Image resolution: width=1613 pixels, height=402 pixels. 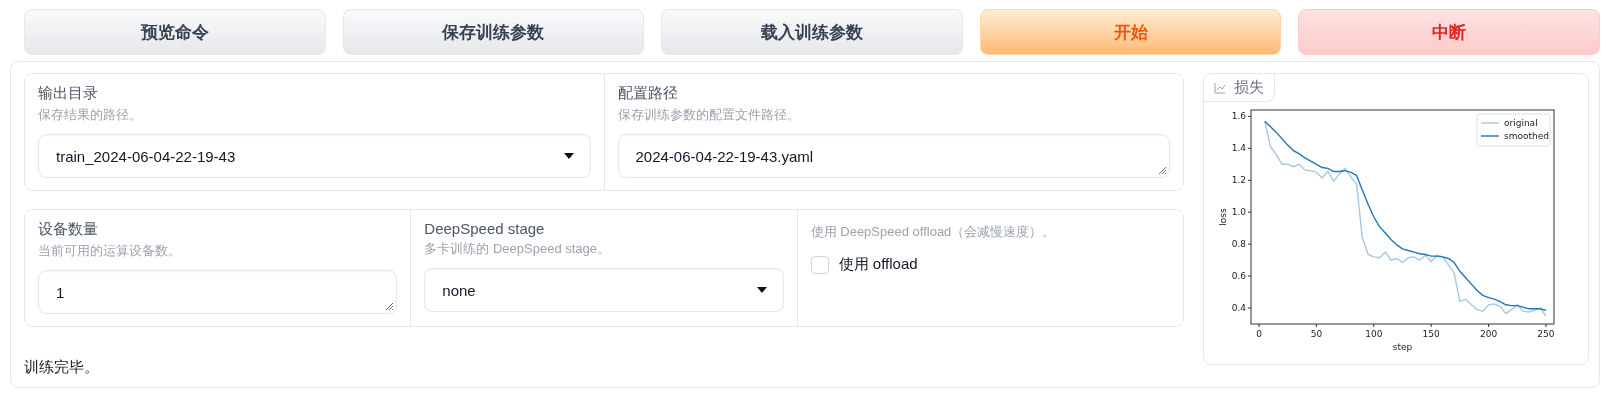 What do you see at coordinates (493, 32) in the screenshot?
I see `action-button: 保存训练参数` at bounding box center [493, 32].